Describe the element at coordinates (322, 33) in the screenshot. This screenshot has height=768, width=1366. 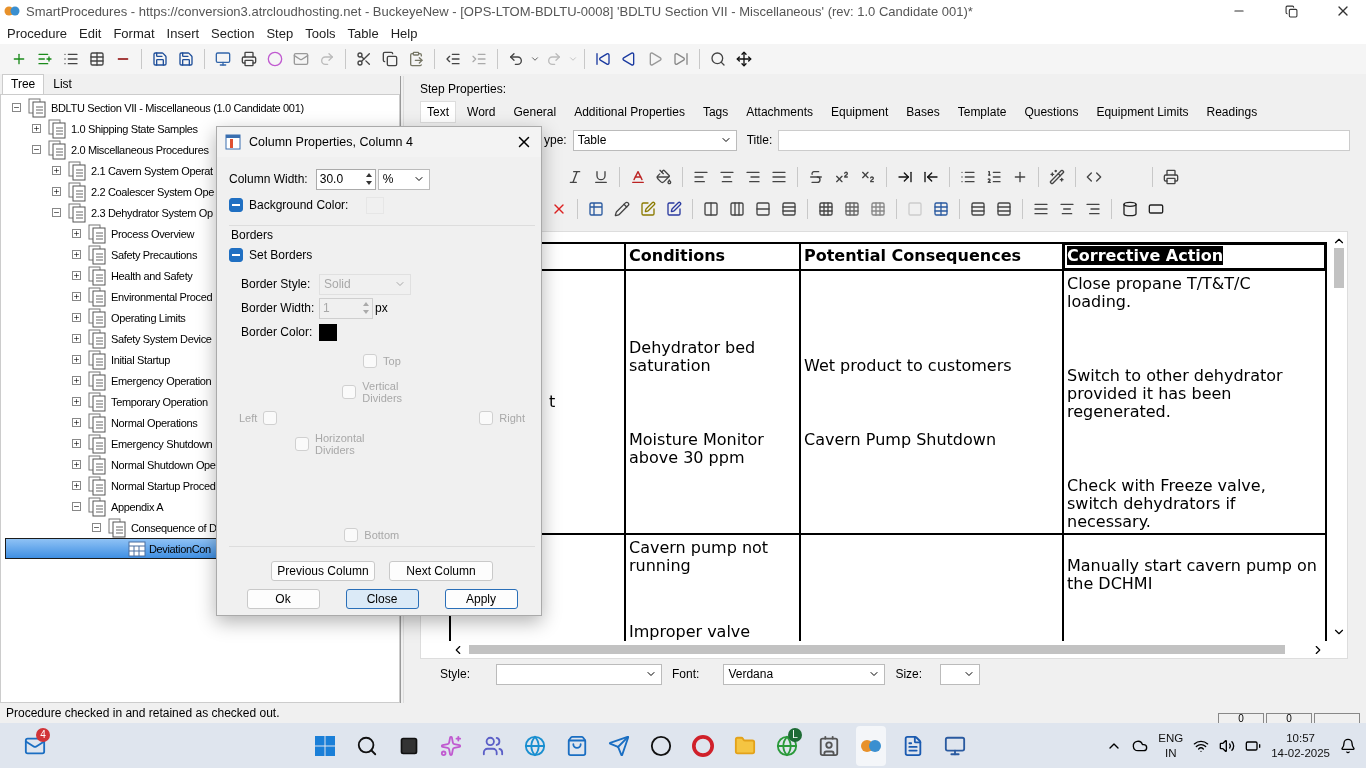
I see `menu-item: Tools` at that location.